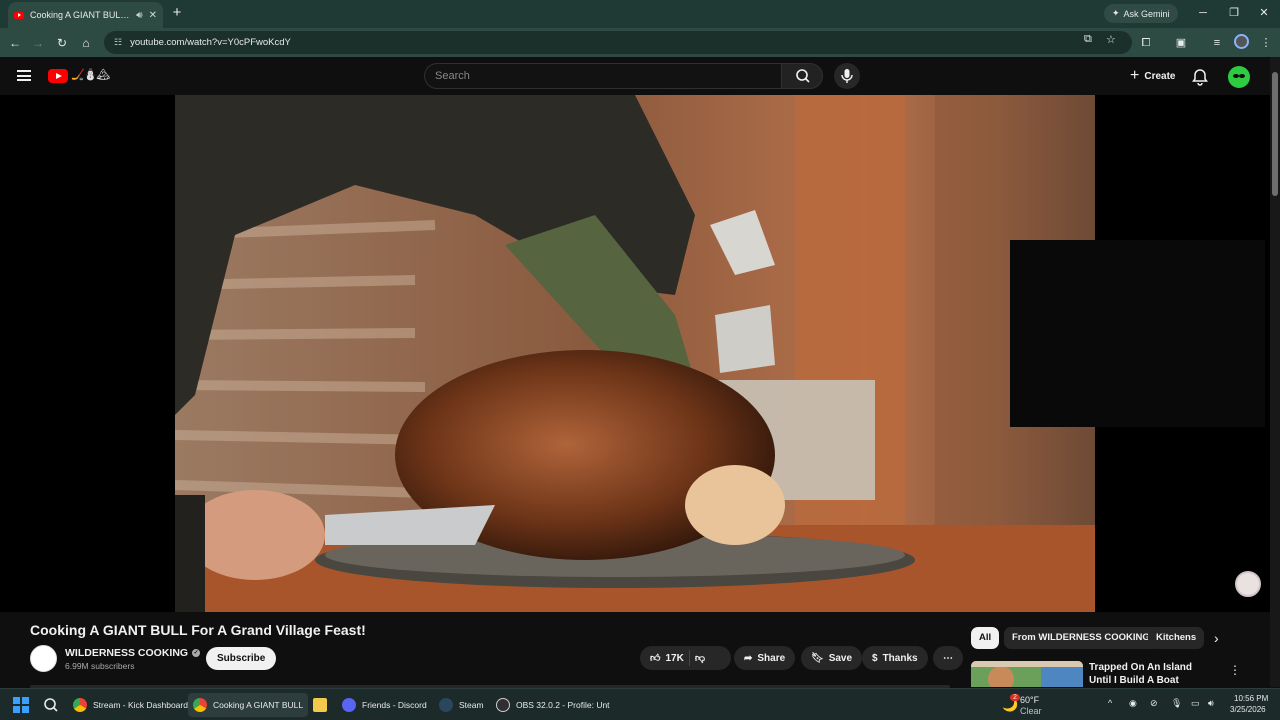 The height and width of the screenshot is (720, 1280). What do you see at coordinates (38, 43) in the screenshot?
I see `forward-arrow-icon: →` at bounding box center [38, 43].